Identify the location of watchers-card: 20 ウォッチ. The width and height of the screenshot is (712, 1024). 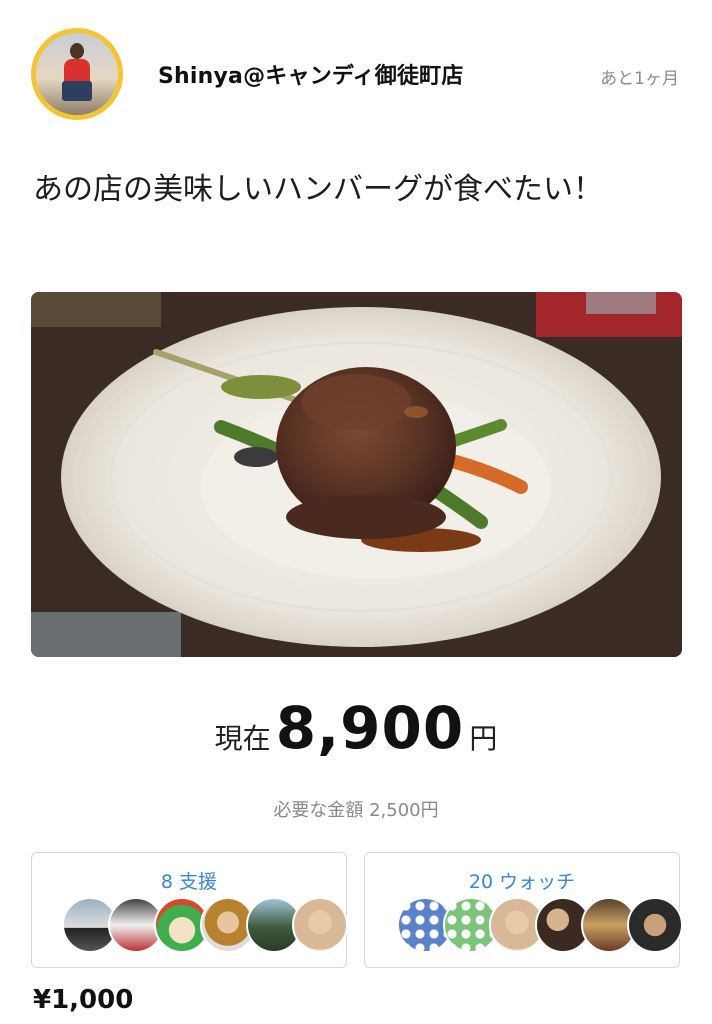
(523, 910).